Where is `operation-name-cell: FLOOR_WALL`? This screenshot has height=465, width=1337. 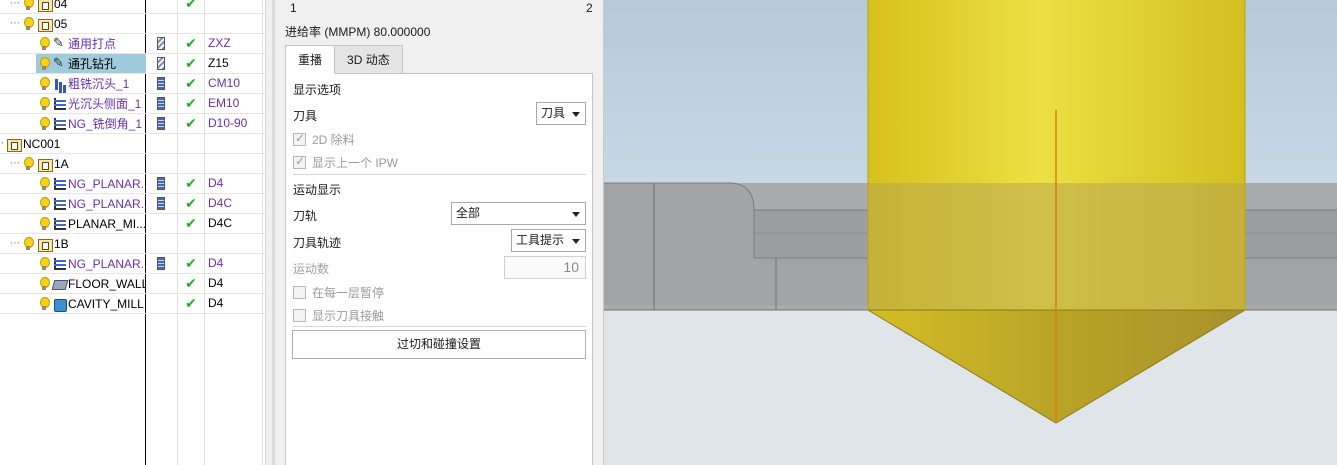
operation-name-cell: FLOOR_WALL is located at coordinates (91, 283).